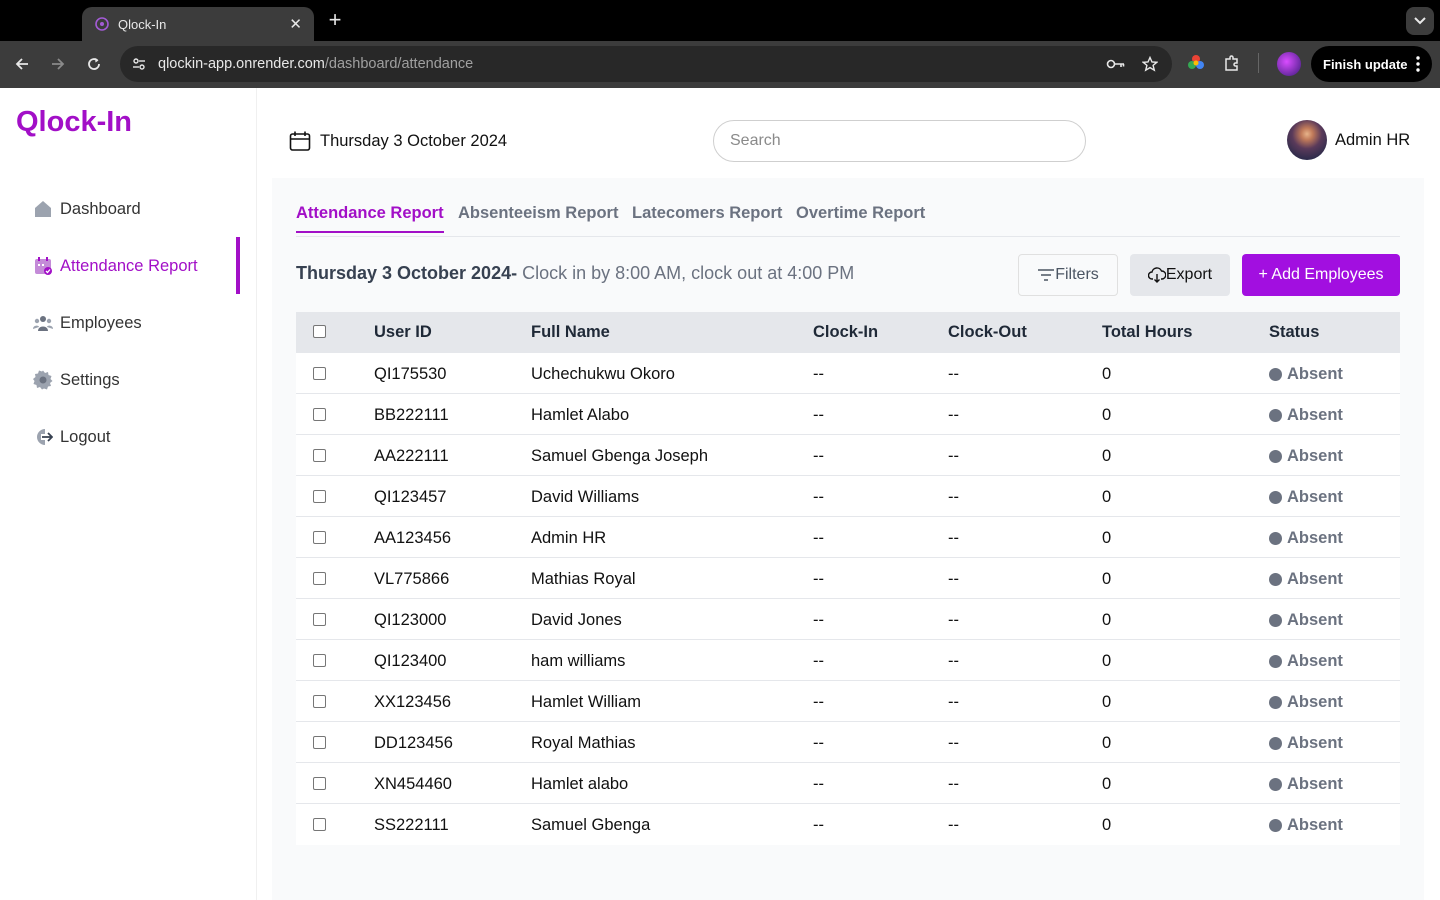  I want to click on profile-avatar, so click(1289, 64).